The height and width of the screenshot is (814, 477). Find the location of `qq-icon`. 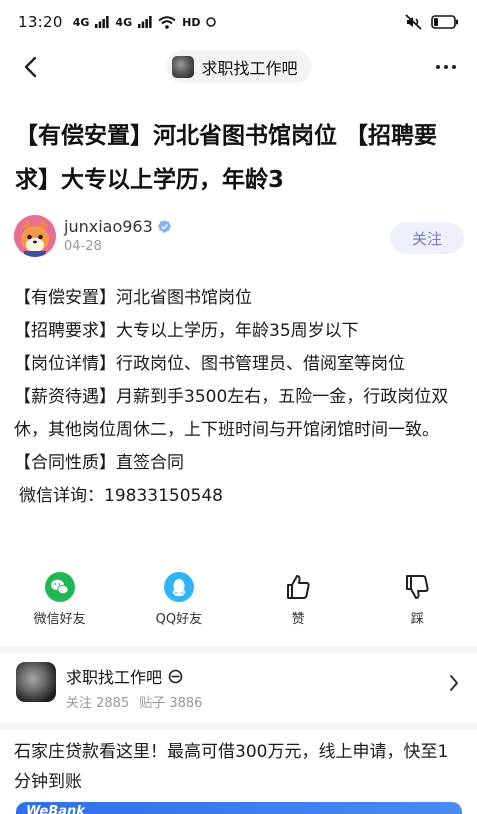

qq-icon is located at coordinates (178, 587).